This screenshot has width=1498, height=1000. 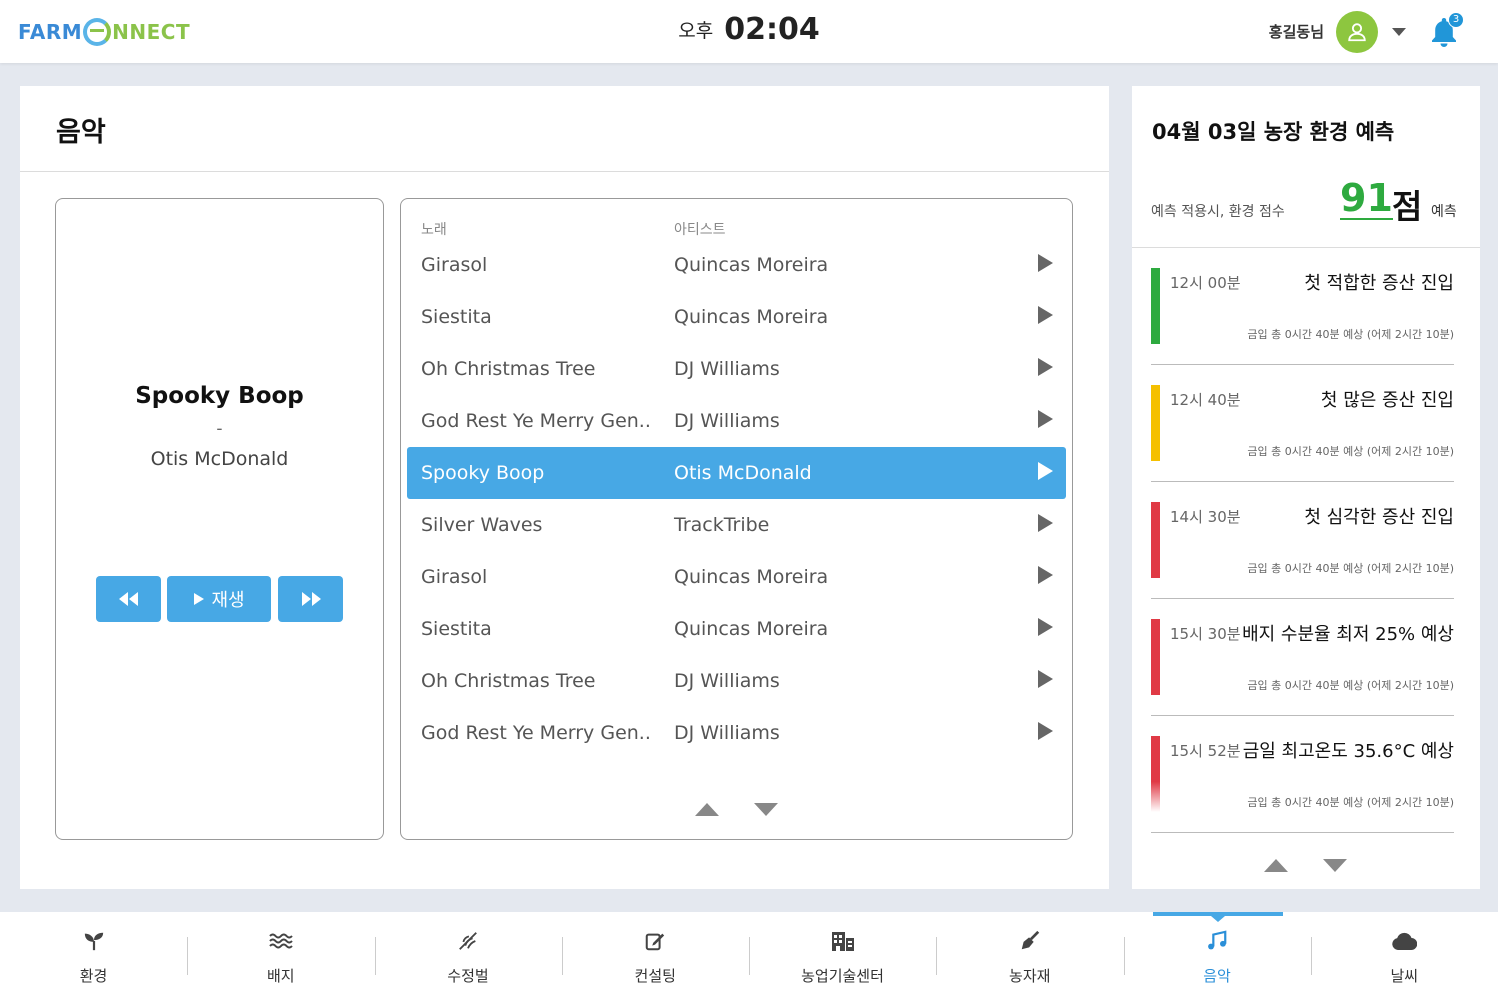 I want to click on alerts-scroll-down-icon, so click(x=1335, y=865).